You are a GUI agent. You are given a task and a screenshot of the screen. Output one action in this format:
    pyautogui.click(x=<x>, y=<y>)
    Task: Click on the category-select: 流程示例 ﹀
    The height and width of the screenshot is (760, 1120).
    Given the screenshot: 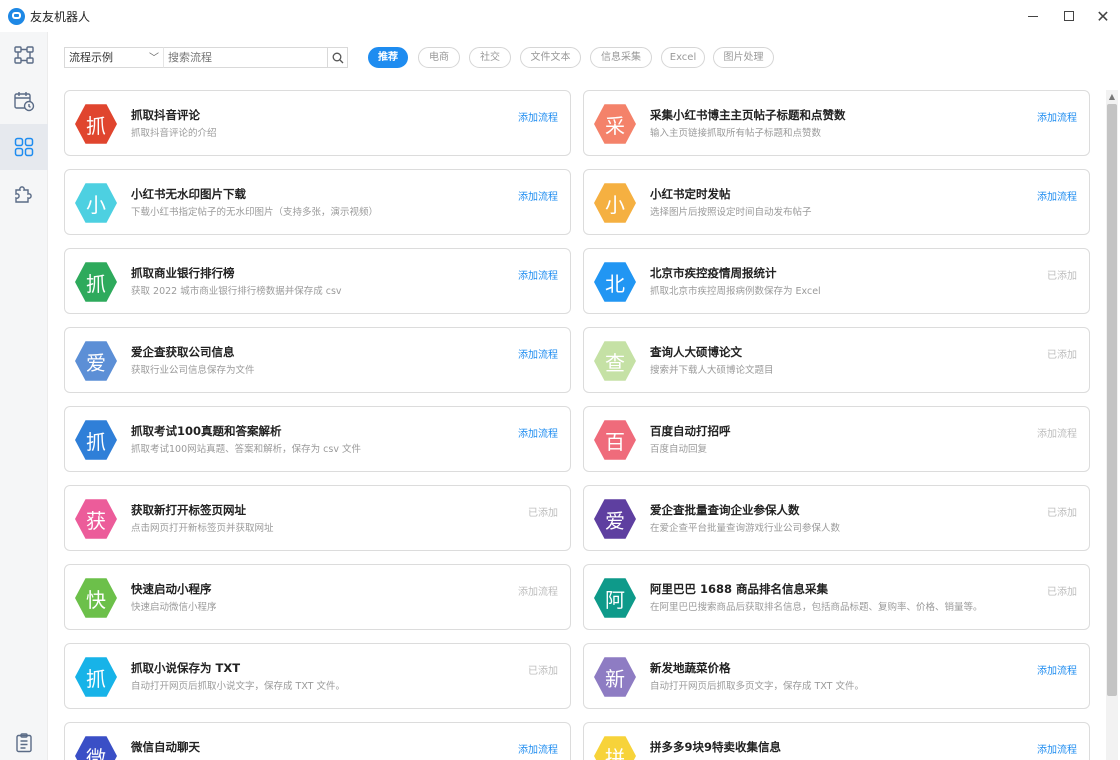 What is the action you would take?
    pyautogui.click(x=113, y=57)
    